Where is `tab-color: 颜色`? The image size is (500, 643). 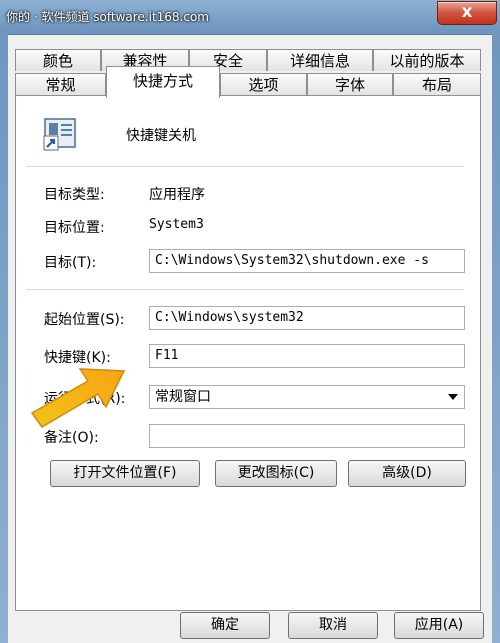 tab-color: 颜色 is located at coordinates (58, 60).